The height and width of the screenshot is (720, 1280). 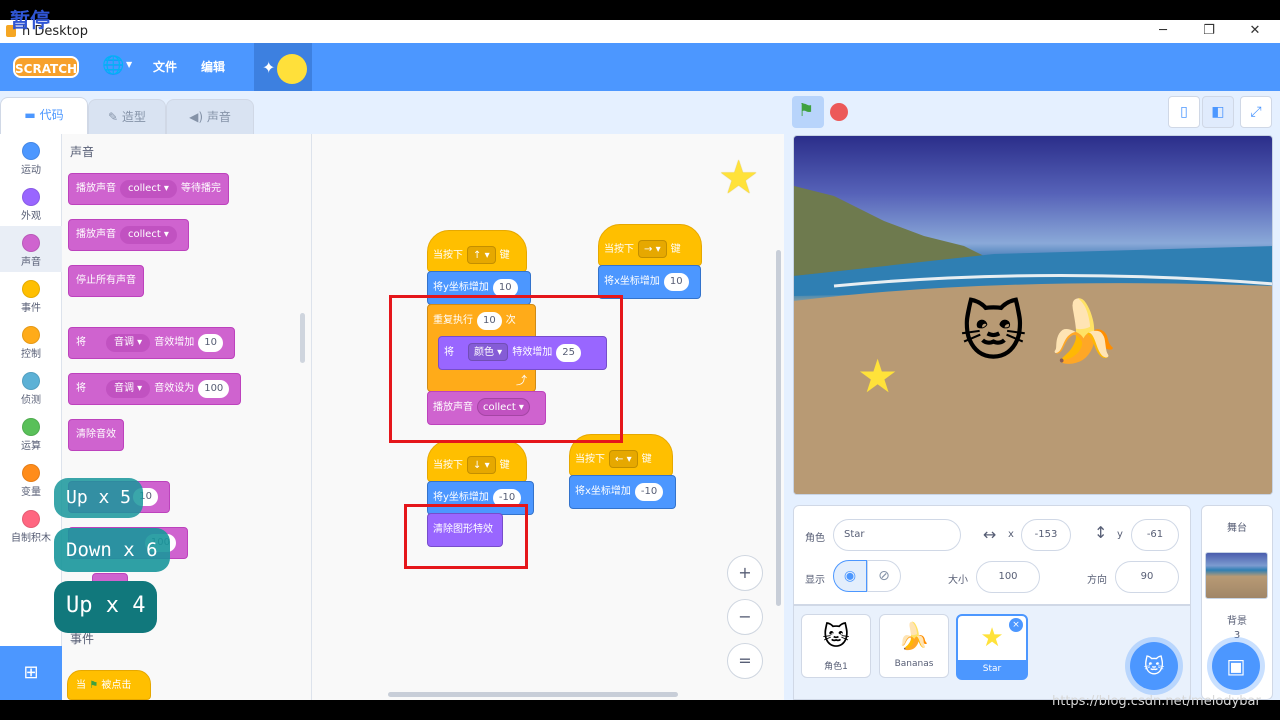 I want to click on zoom-in-button: +, so click(x=745, y=573).